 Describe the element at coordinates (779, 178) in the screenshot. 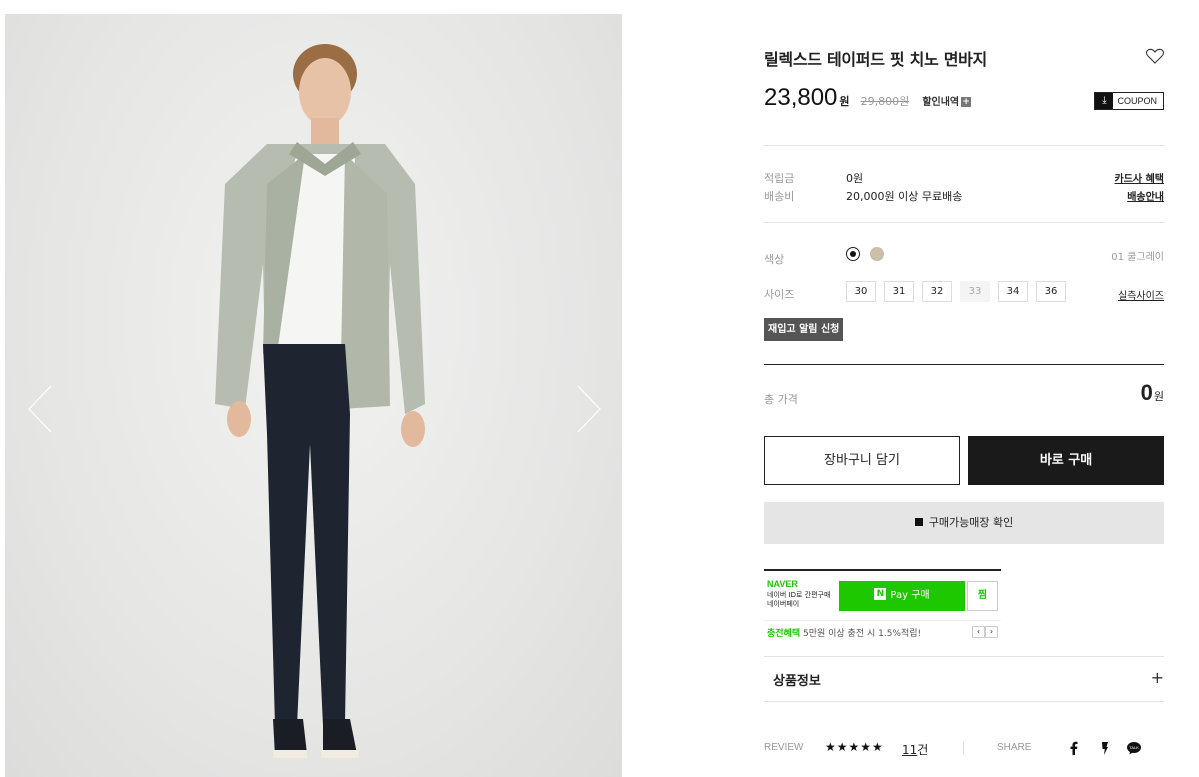

I see `points-label: 적립금` at that location.